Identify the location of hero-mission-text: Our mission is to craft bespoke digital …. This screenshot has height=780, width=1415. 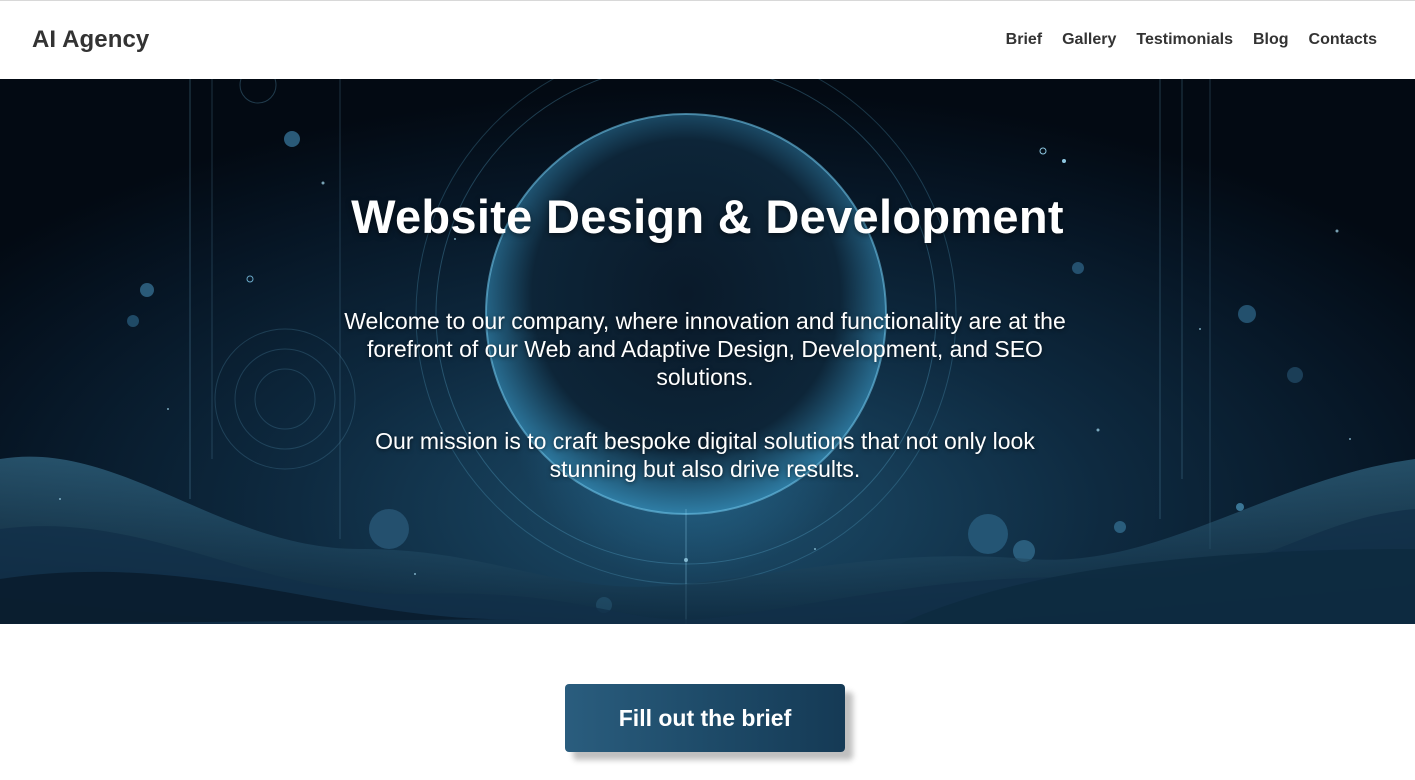
(705, 455).